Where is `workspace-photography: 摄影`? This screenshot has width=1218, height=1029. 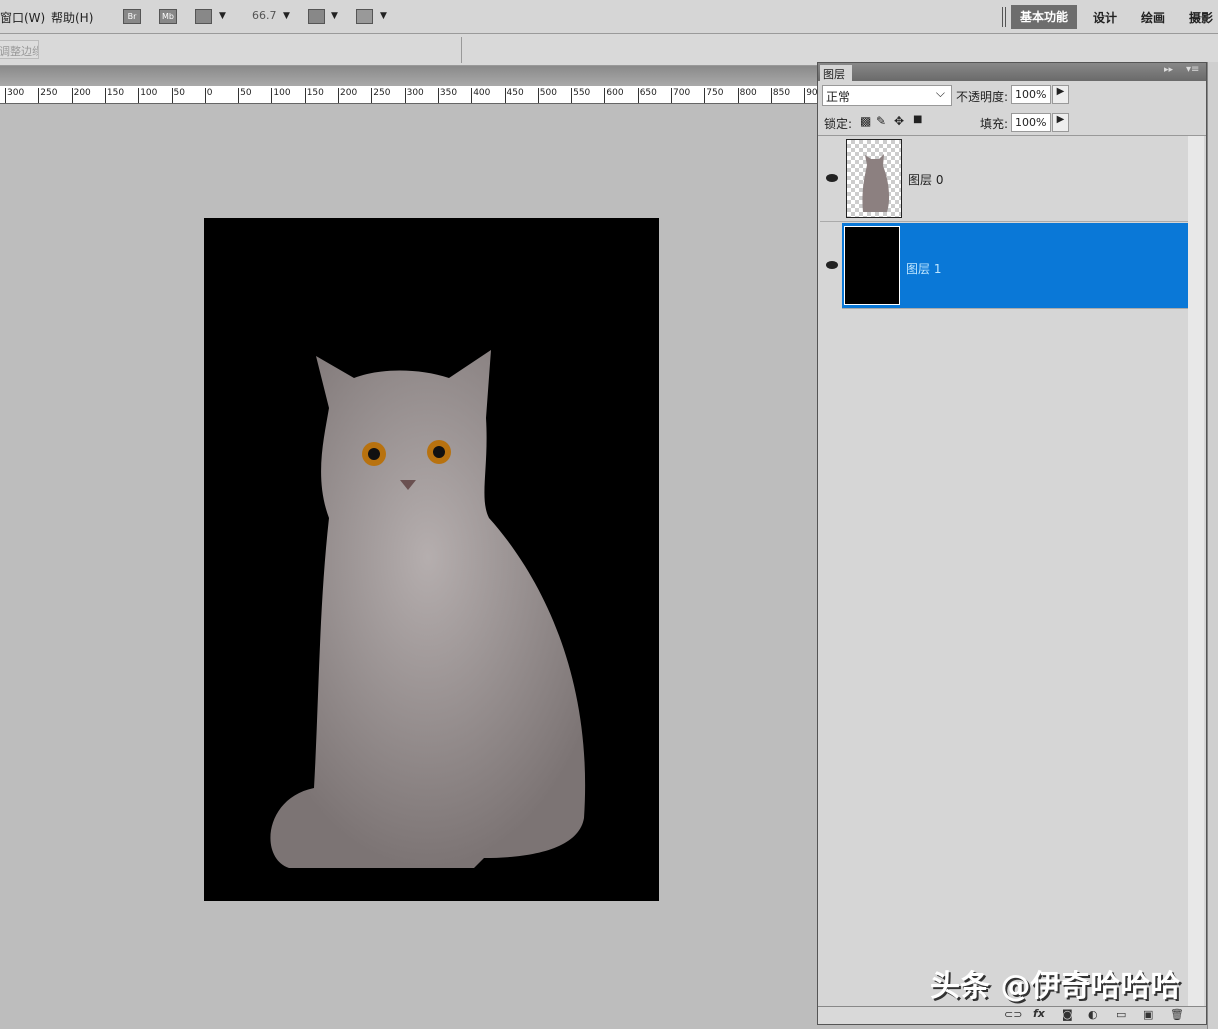
workspace-photography: 摄影 is located at coordinates (1201, 17).